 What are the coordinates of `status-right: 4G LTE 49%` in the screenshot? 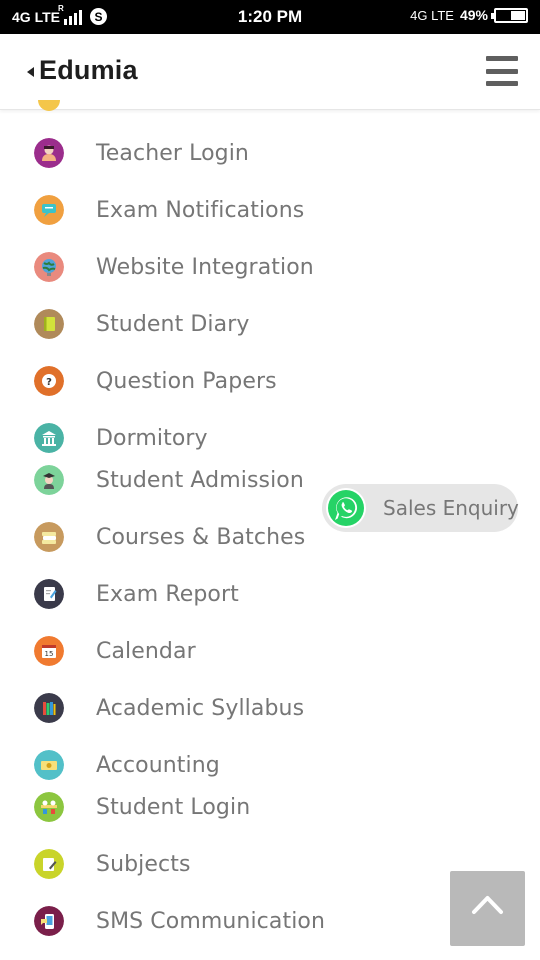 It's located at (469, 15).